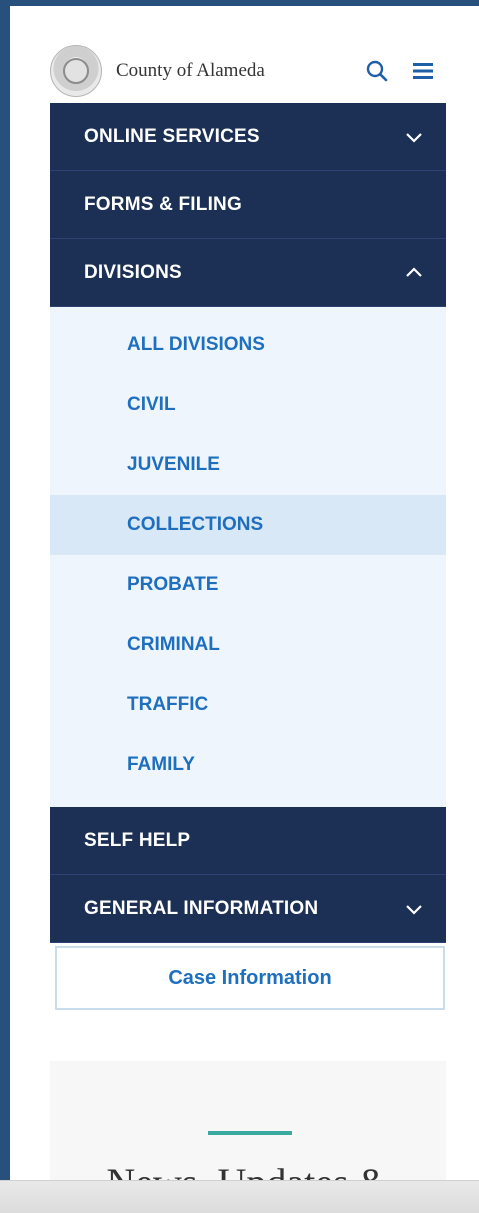 This screenshot has height=1213, width=479. What do you see at coordinates (414, 273) in the screenshot?
I see `chevron-up-icon` at bounding box center [414, 273].